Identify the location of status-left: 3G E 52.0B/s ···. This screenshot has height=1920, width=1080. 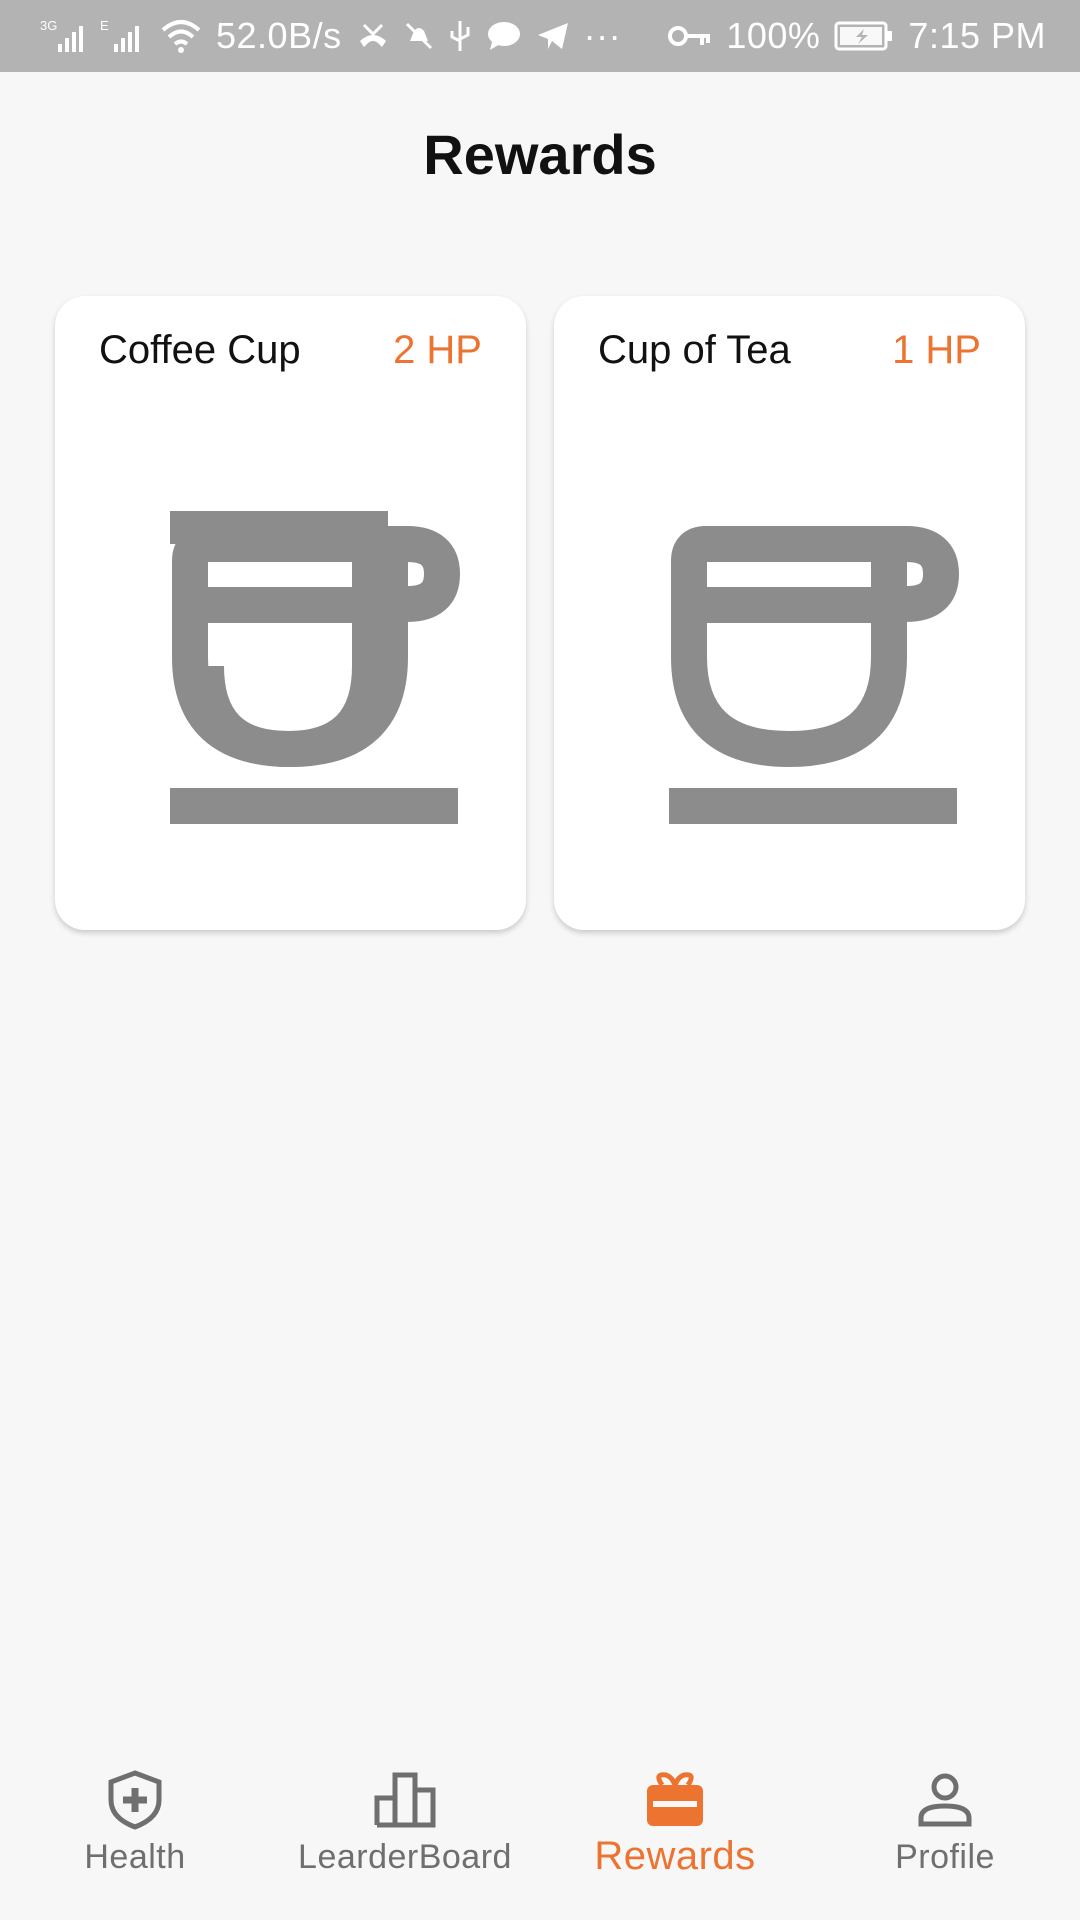
(330, 36).